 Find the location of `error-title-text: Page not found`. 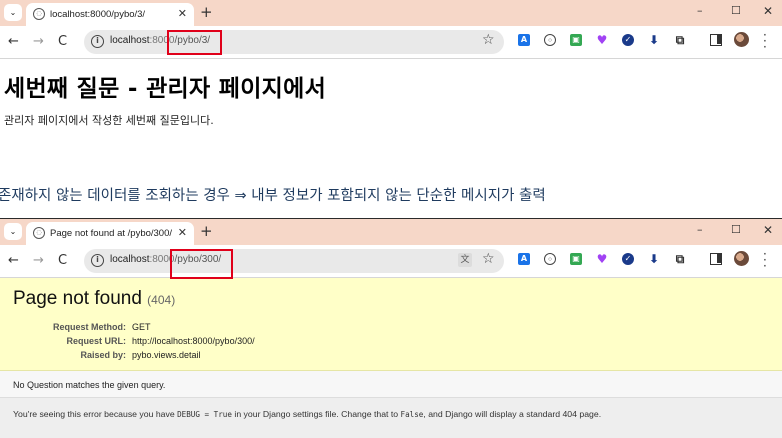

error-title-text: Page not found is located at coordinates (77, 298).